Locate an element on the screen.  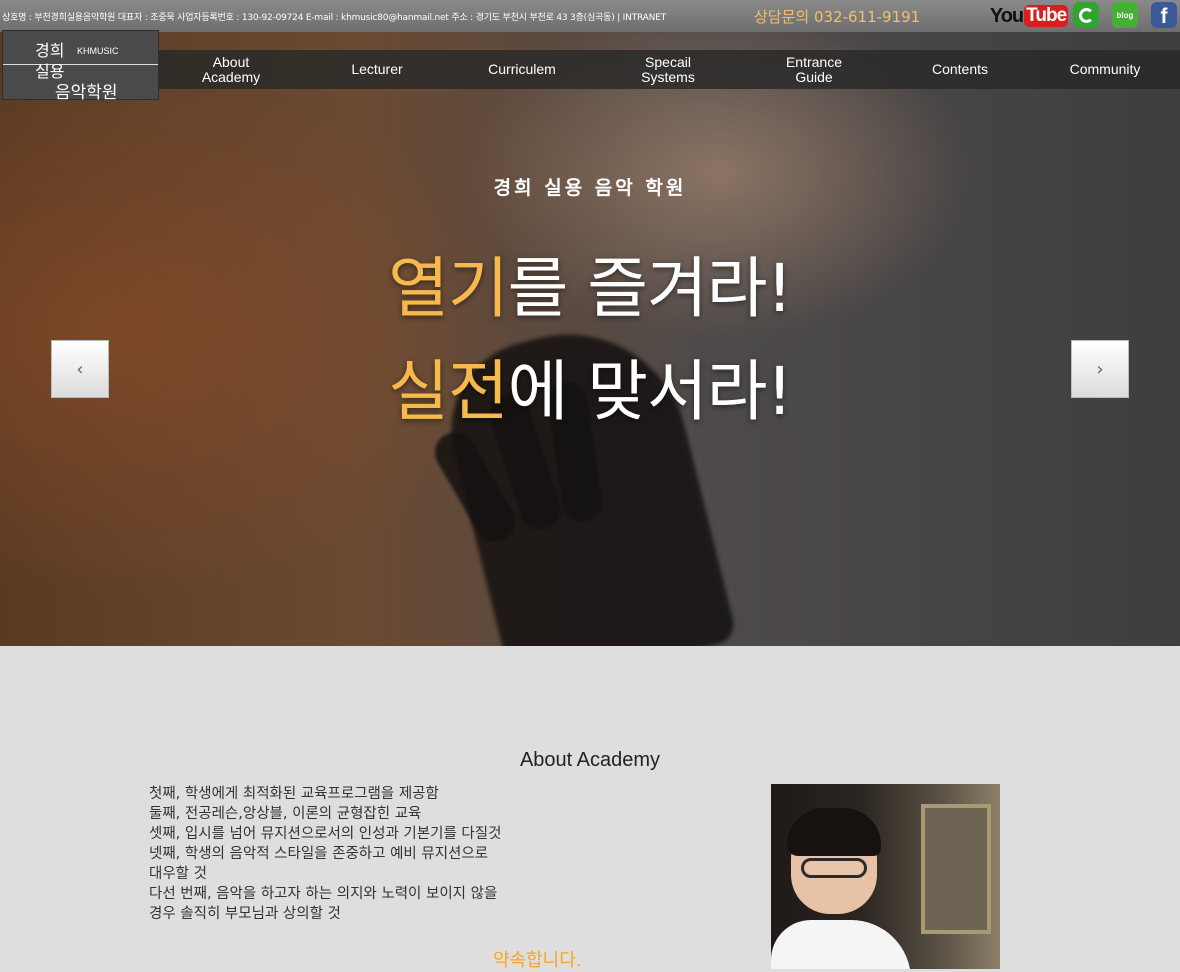
nav-community: Community is located at coordinates (1105, 69).